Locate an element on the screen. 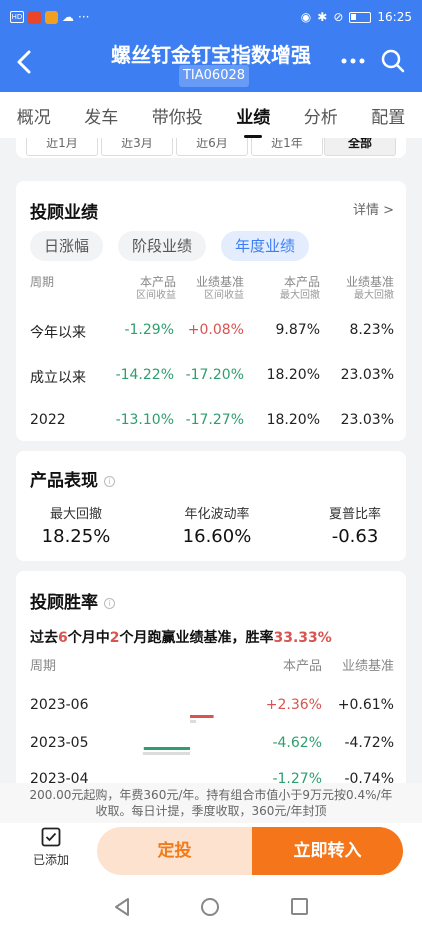  fixed-invest-button: 定投 is located at coordinates (174, 851).